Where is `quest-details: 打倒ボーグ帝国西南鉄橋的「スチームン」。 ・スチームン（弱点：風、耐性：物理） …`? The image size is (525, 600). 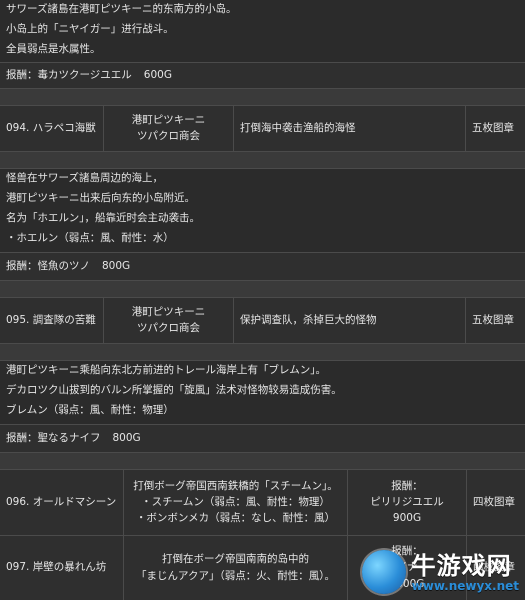 quest-details: 打倒ボーグ帝国西南鉄橋的「スチームン」。 ・スチームン（弱点：風、耐性：物理） … is located at coordinates (236, 502).